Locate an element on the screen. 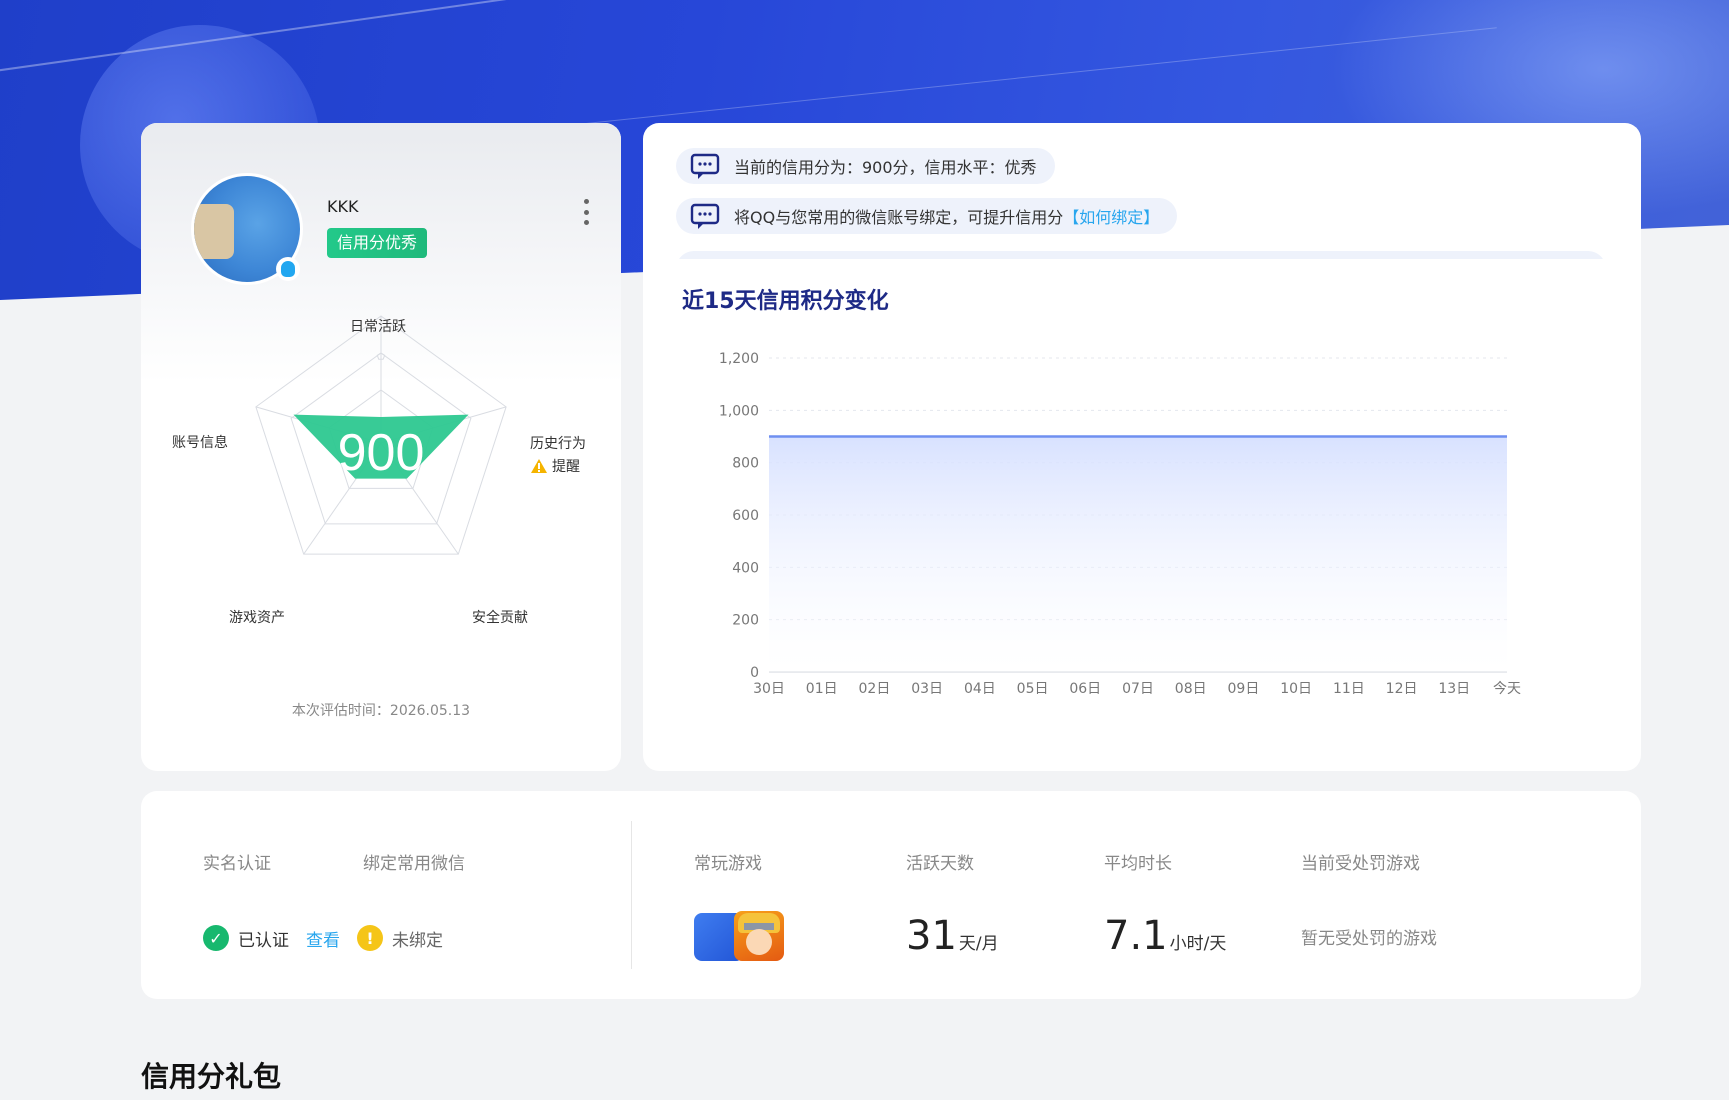  gift-section-title: 信用分礼包 is located at coordinates (211, 1076).